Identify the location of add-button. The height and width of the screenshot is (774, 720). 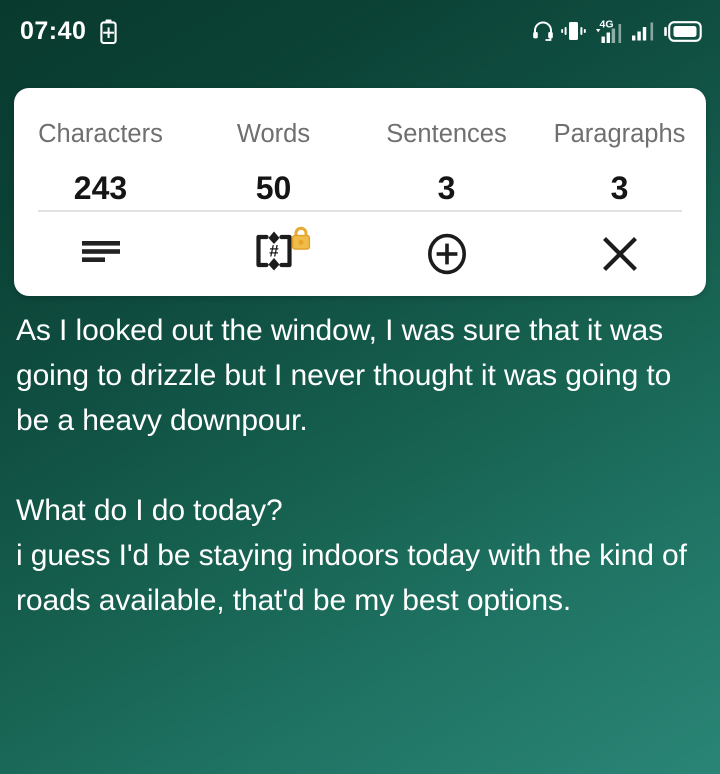
(446, 254).